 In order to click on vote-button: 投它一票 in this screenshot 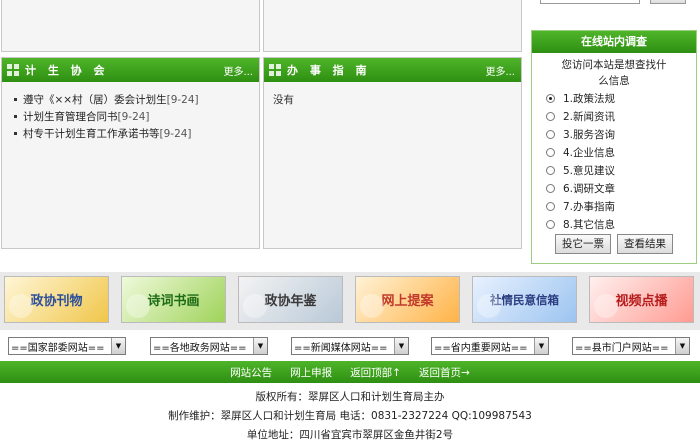, I will do `click(583, 244)`.